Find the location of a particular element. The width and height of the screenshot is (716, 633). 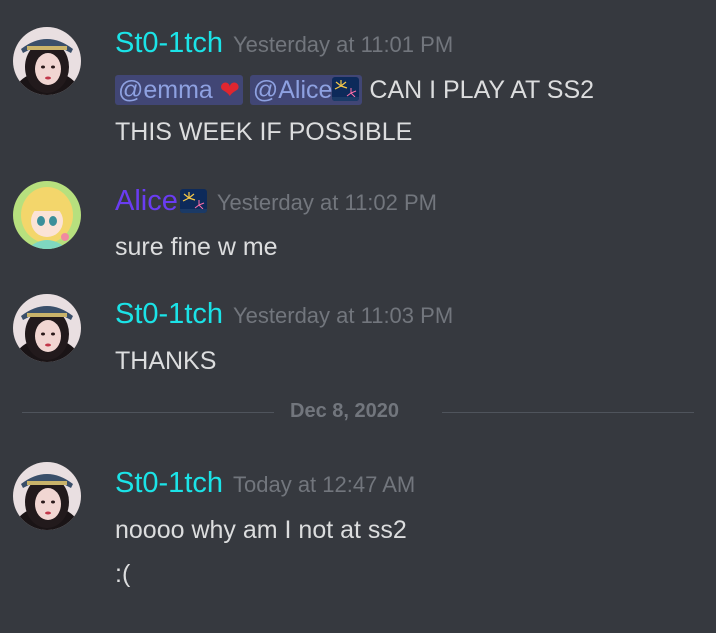

mention-emma: @emma ❤ is located at coordinates (179, 90).